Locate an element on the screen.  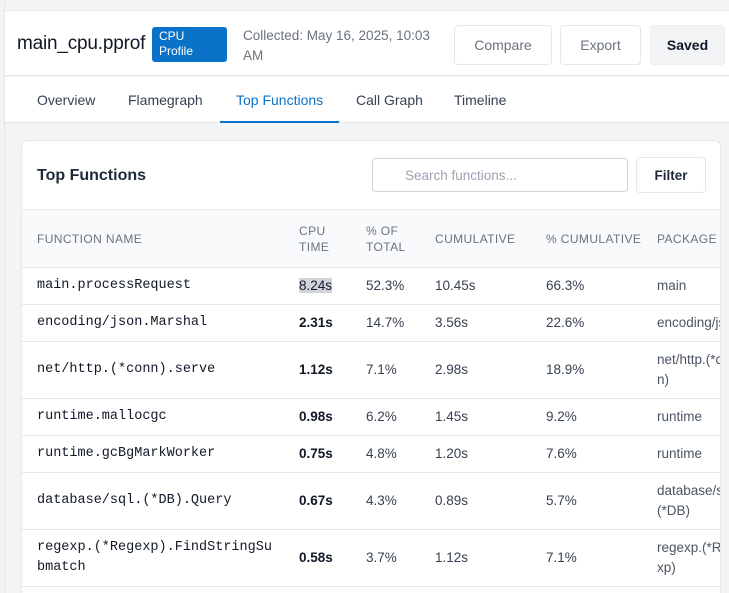
function-name: main.processRequest is located at coordinates (160, 286).